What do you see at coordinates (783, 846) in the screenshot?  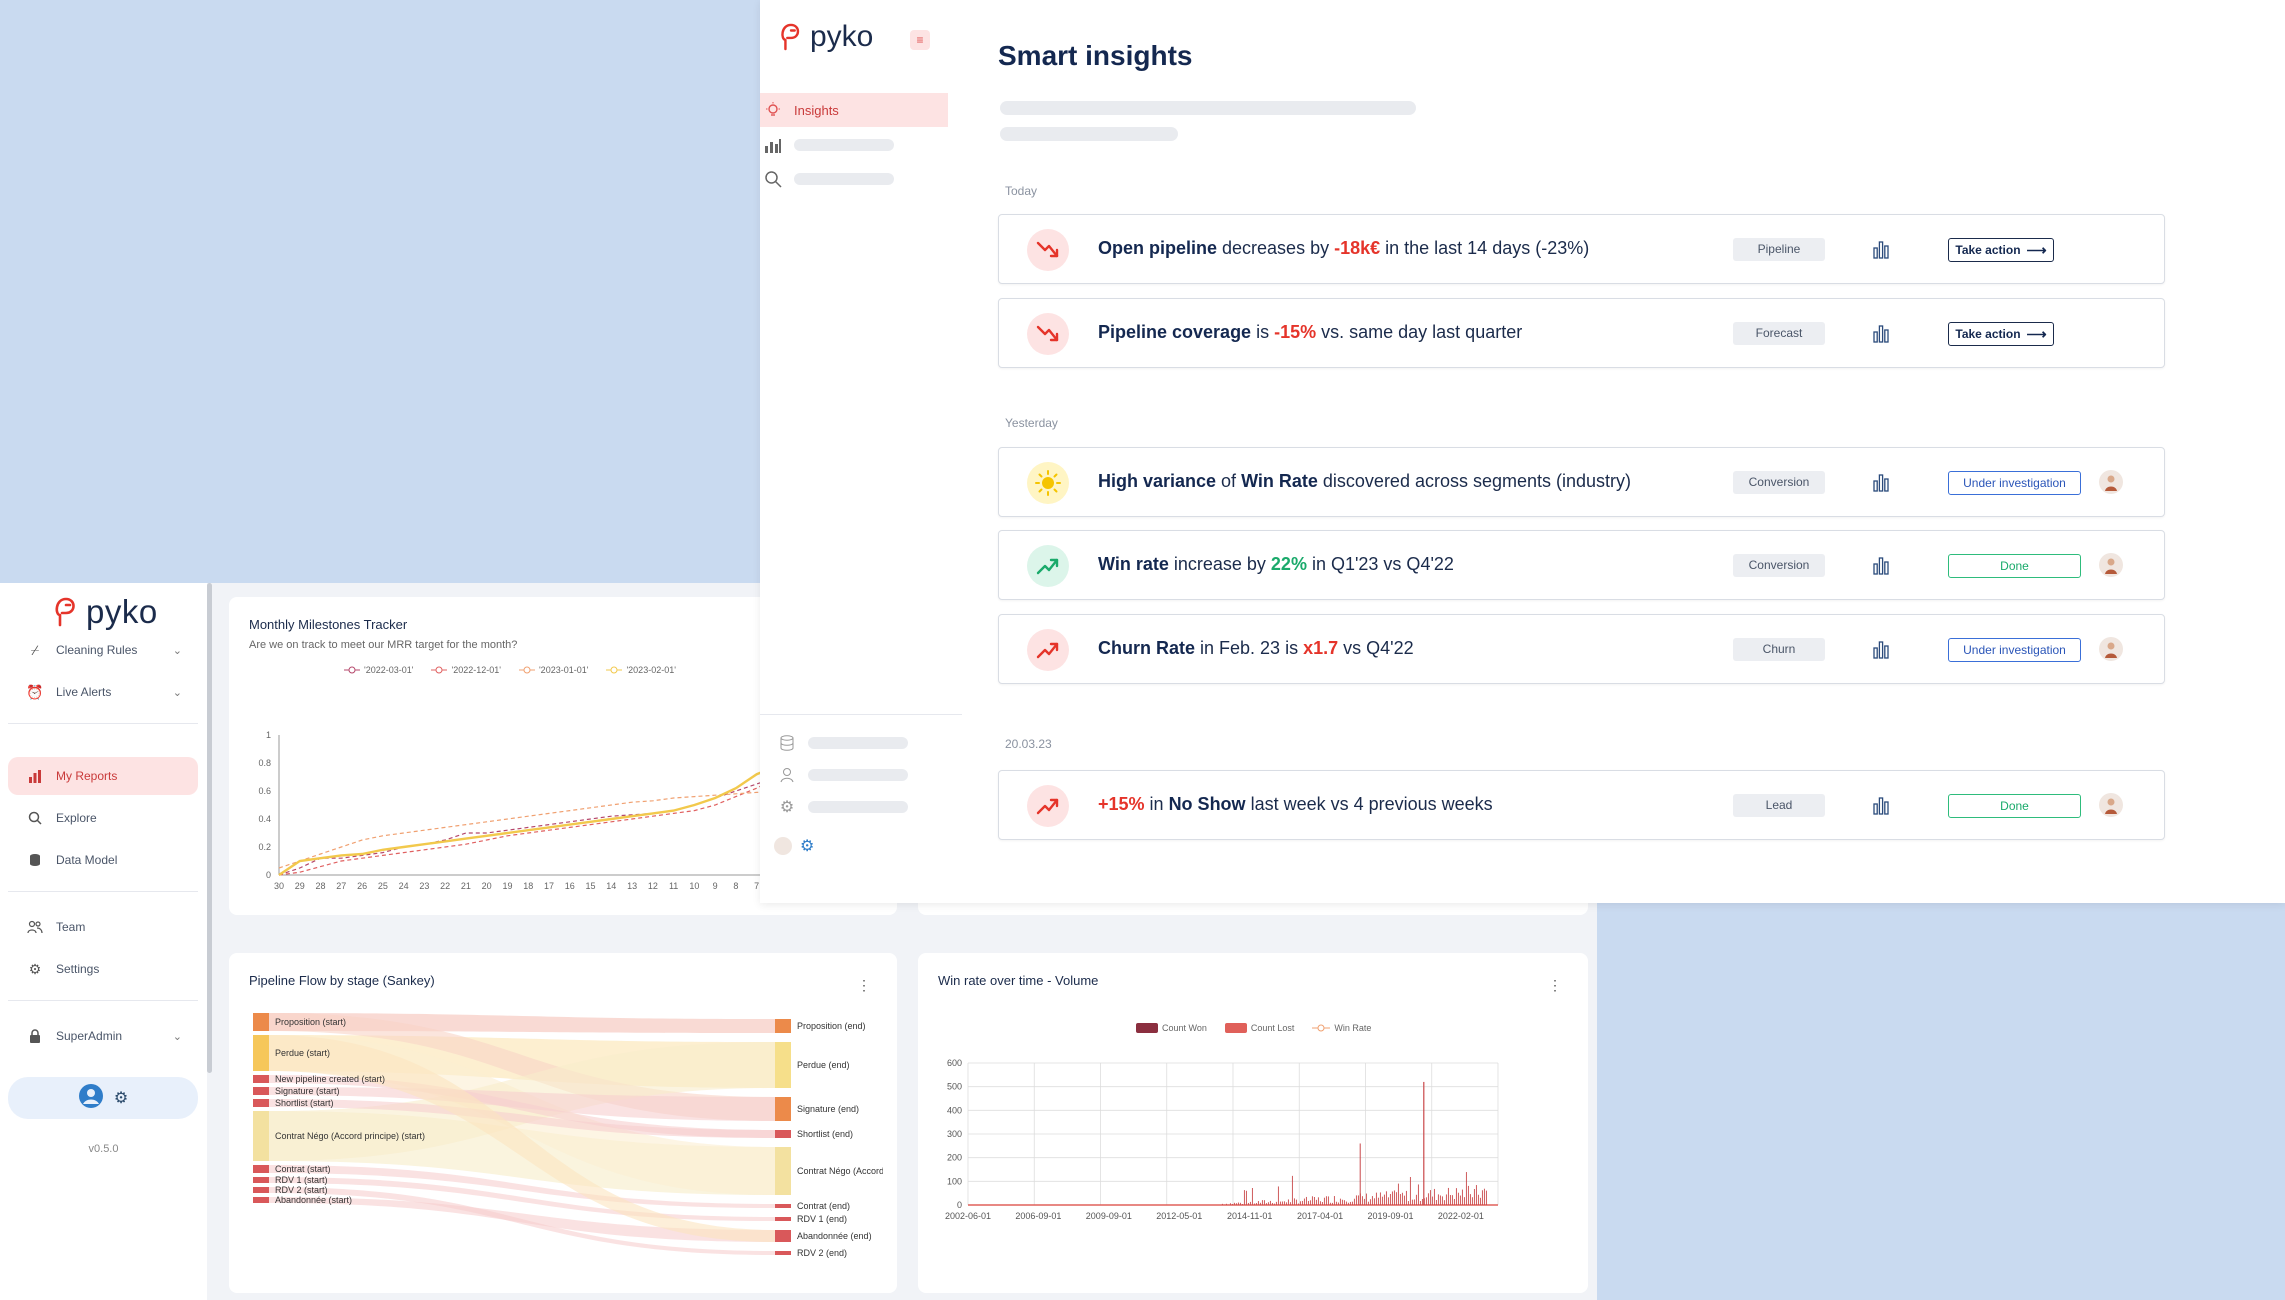 I see `avatar` at bounding box center [783, 846].